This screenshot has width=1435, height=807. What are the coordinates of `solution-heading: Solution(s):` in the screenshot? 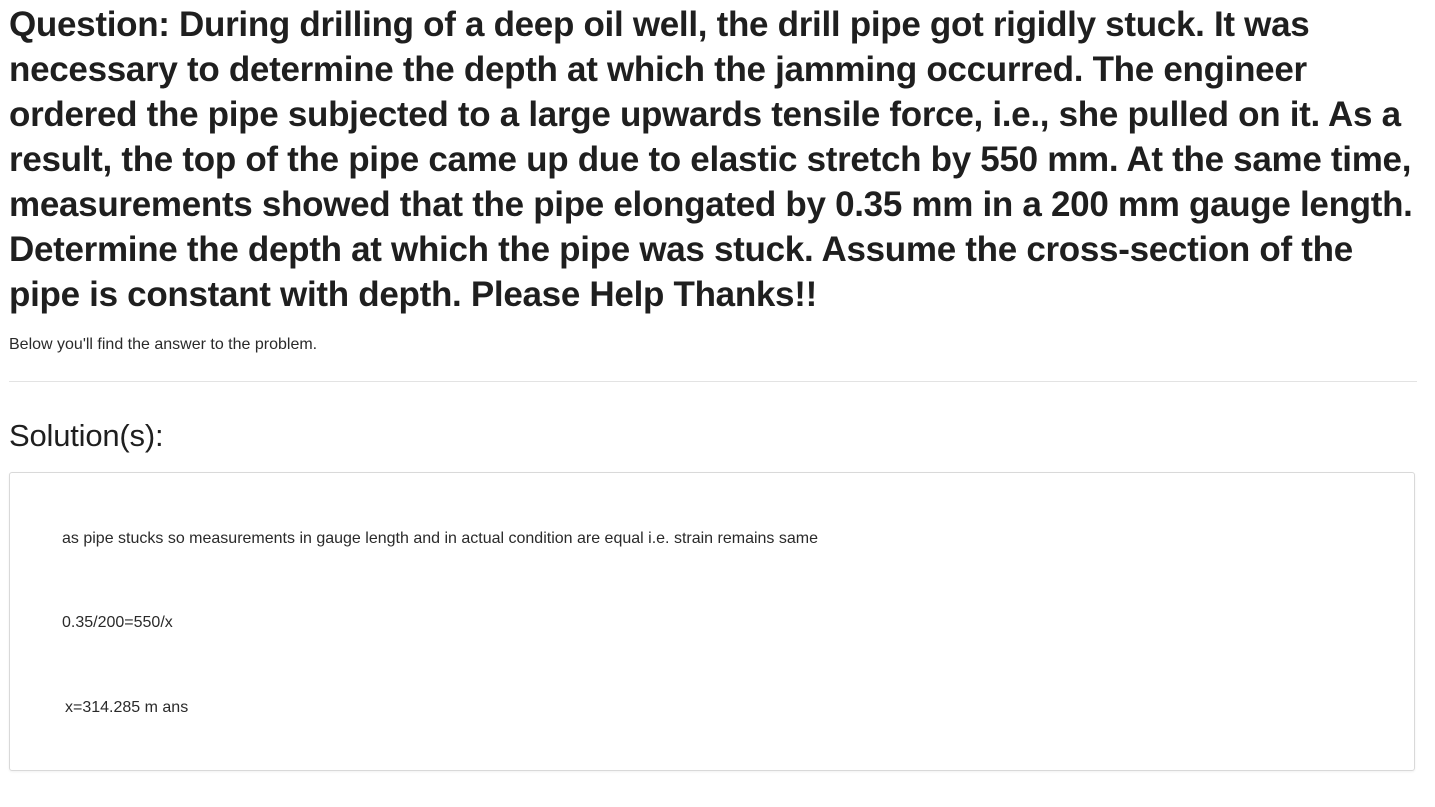 It's located at (86, 435).